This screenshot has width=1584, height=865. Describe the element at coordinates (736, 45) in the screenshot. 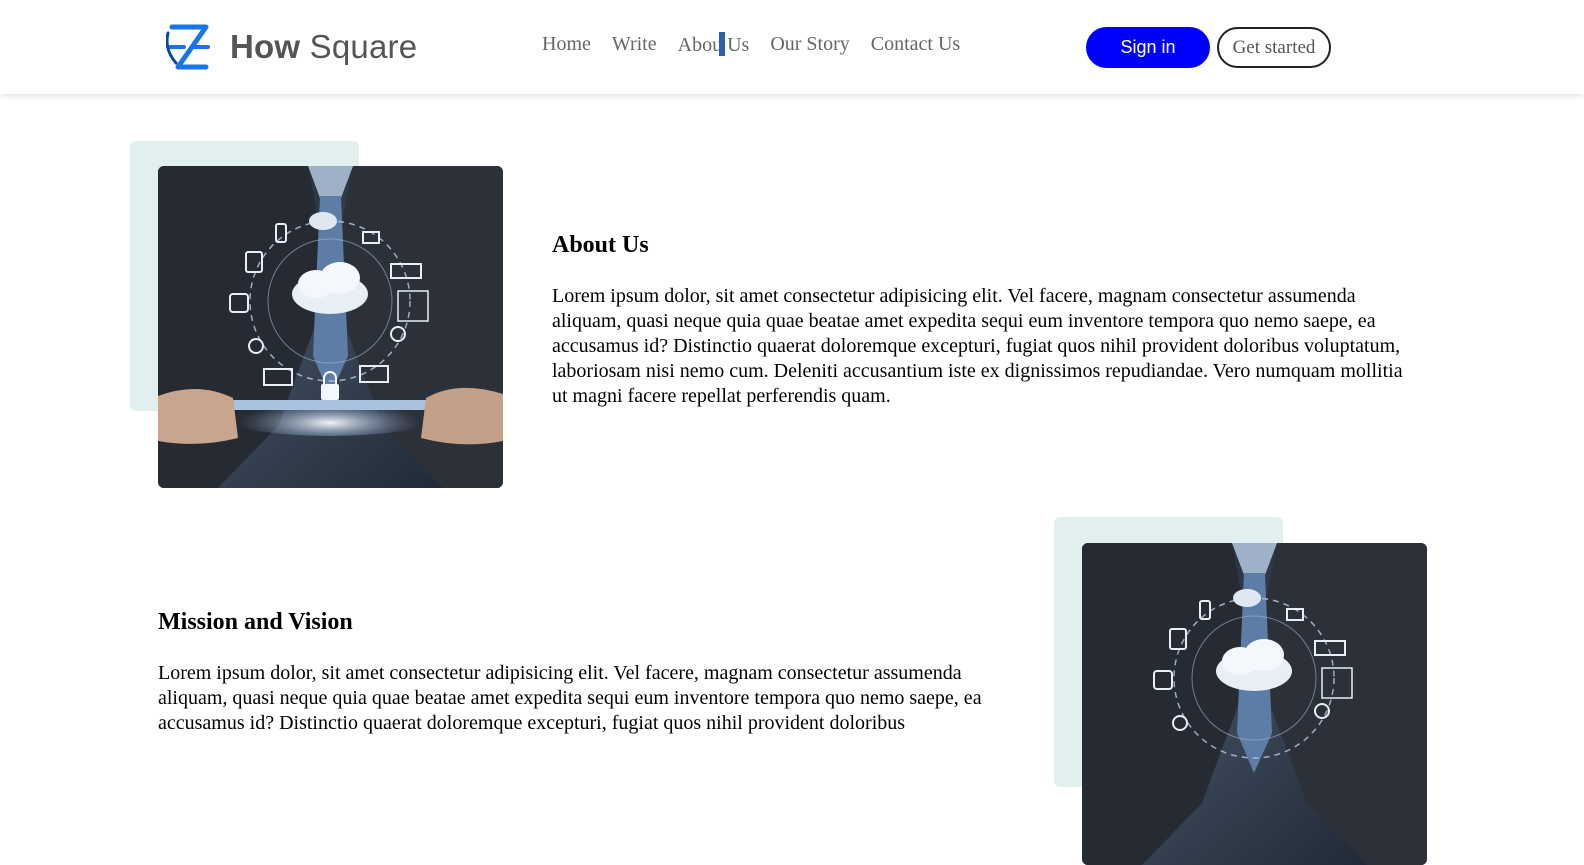

I see `nav-link-about-part: Us` at that location.